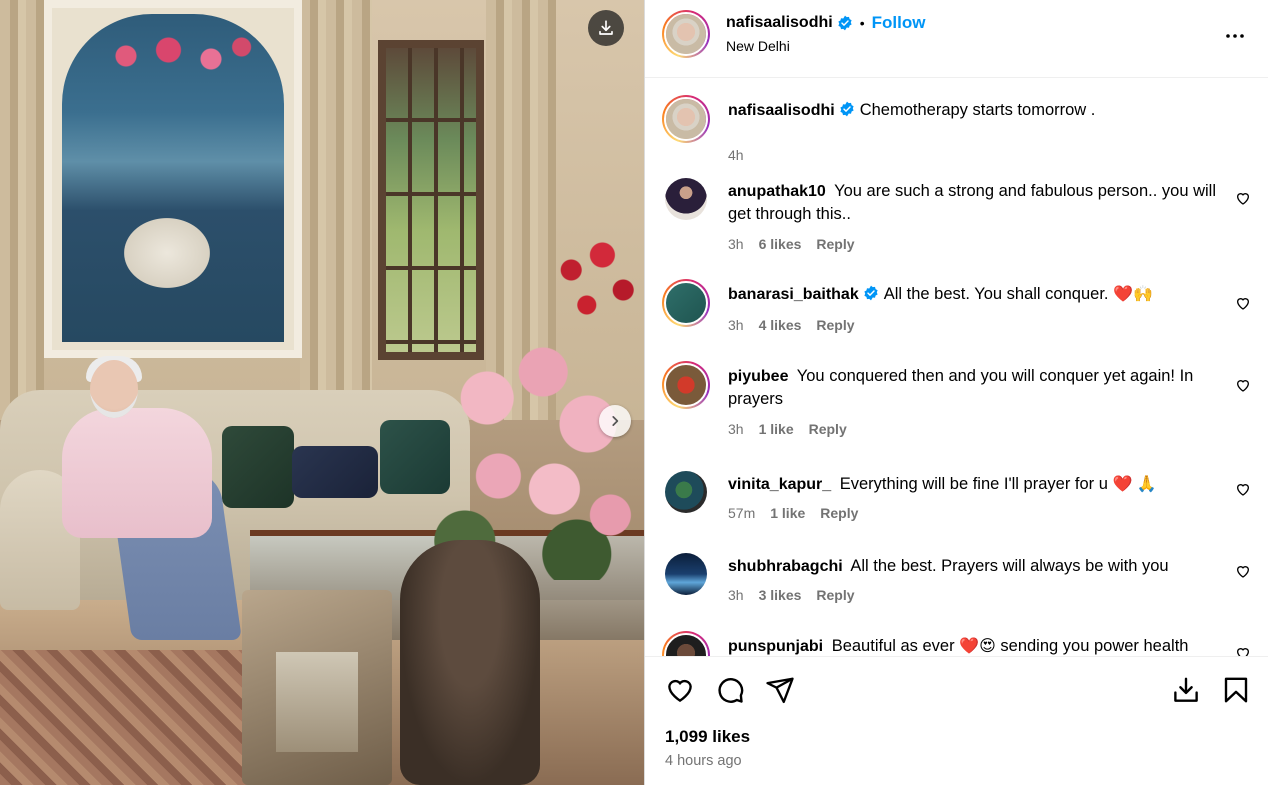 This screenshot has width=1268, height=785. What do you see at coordinates (956, 720) in the screenshot?
I see `post-actions: 1,099 likes 4 hours ago` at bounding box center [956, 720].